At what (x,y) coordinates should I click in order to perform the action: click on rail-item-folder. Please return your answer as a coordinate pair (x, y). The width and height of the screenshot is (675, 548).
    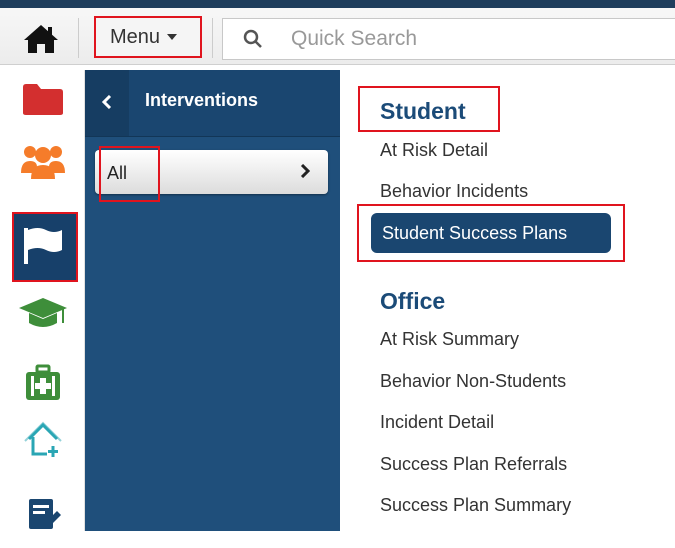
    Looking at the image, I should click on (42, 101).